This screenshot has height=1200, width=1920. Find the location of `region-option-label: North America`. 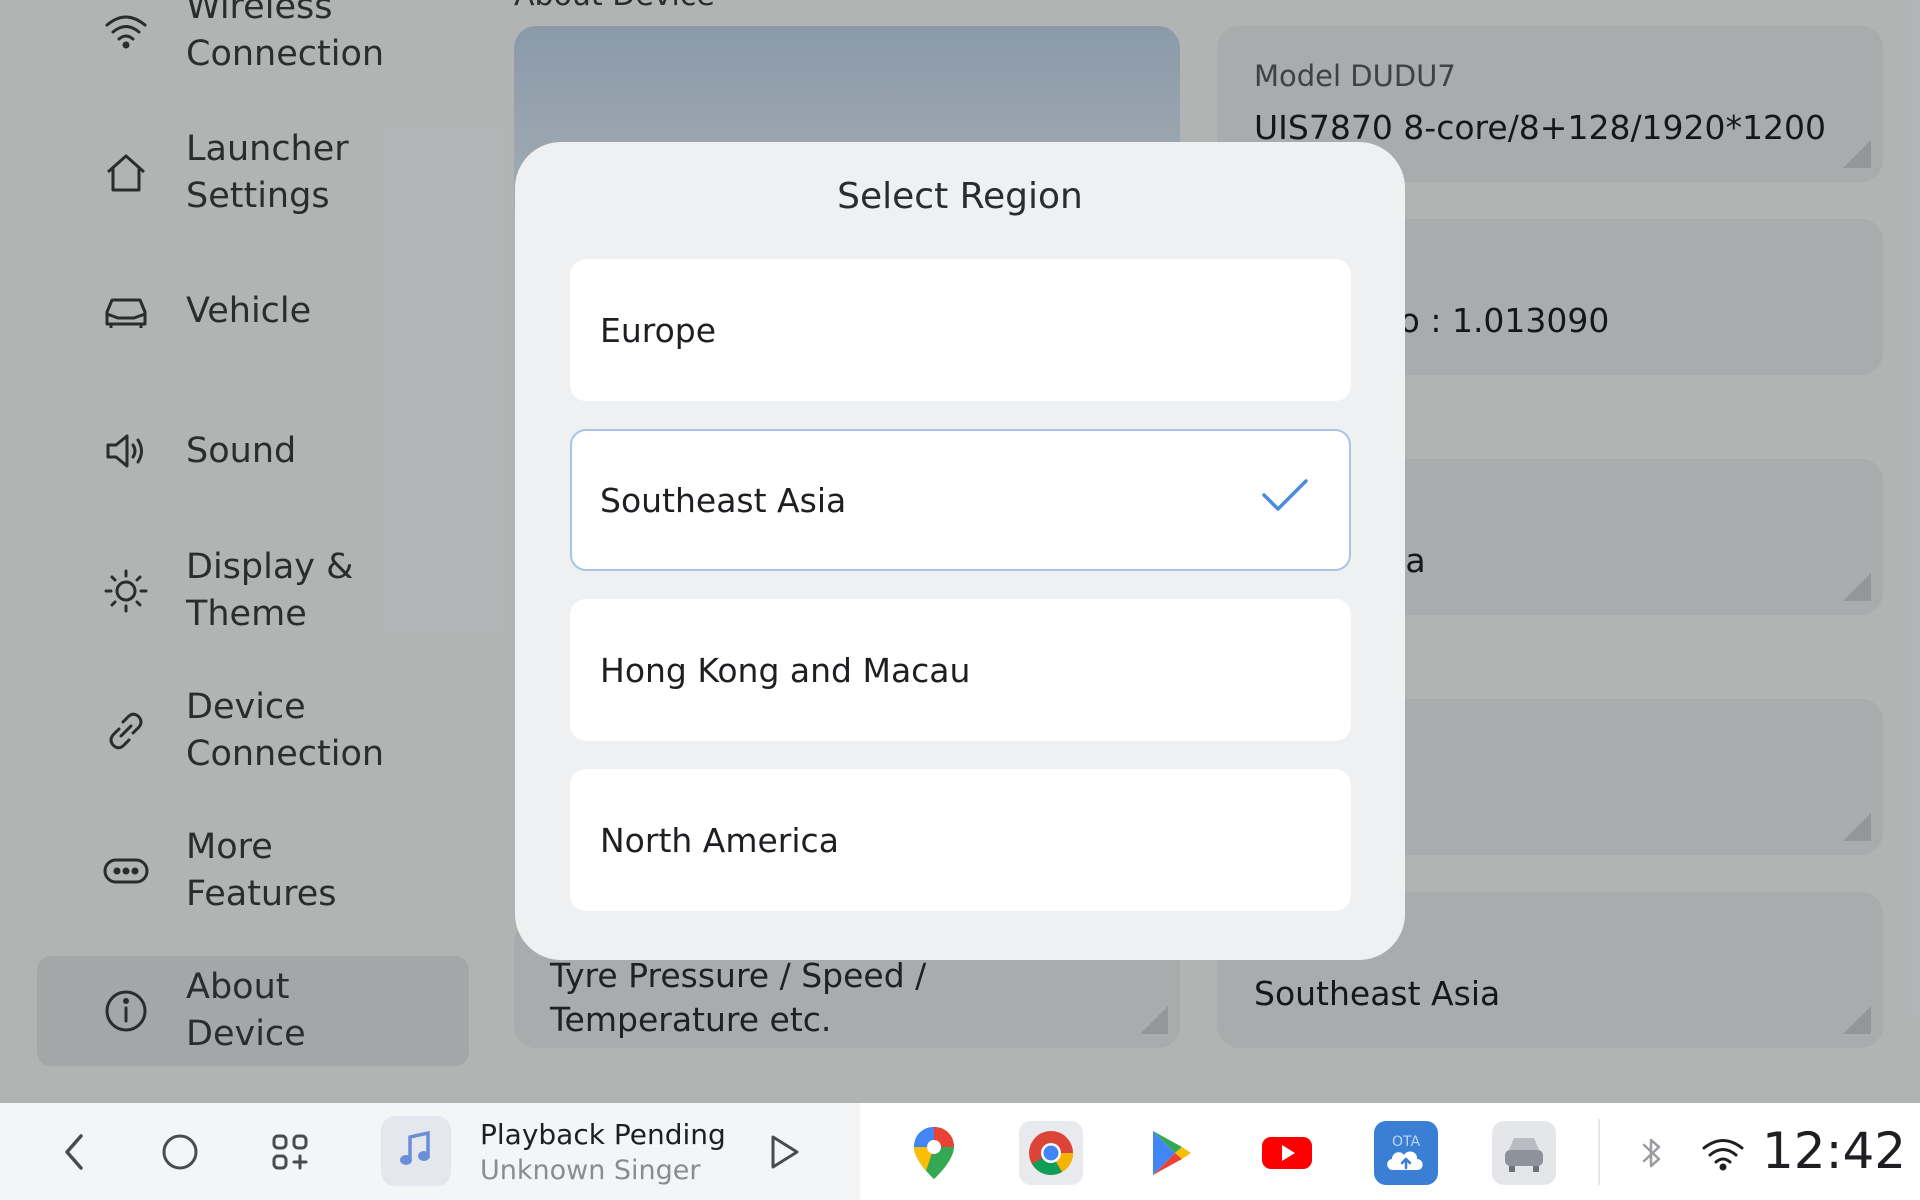

region-option-label: North America is located at coordinates (719, 840).